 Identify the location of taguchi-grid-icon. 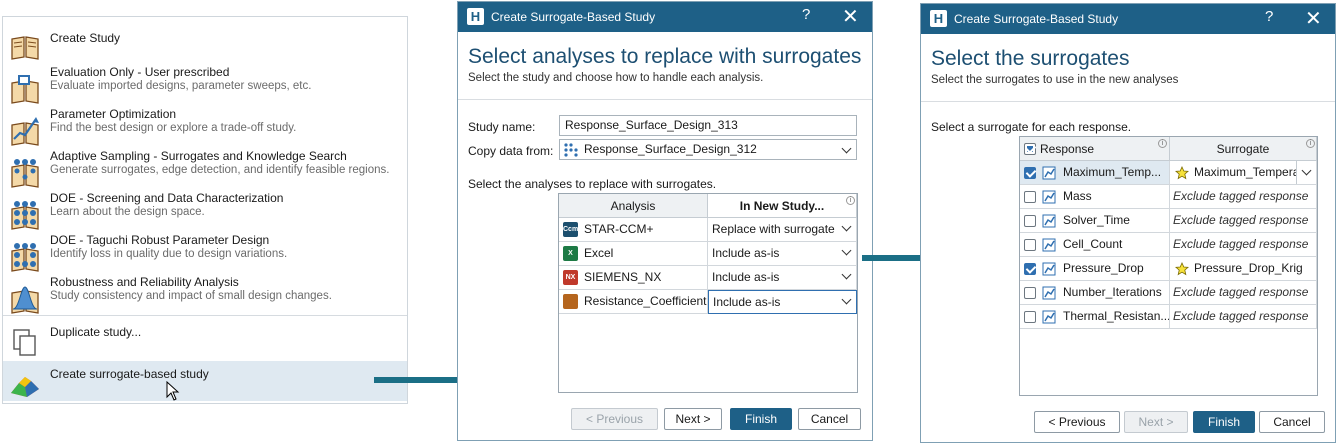
(25, 257).